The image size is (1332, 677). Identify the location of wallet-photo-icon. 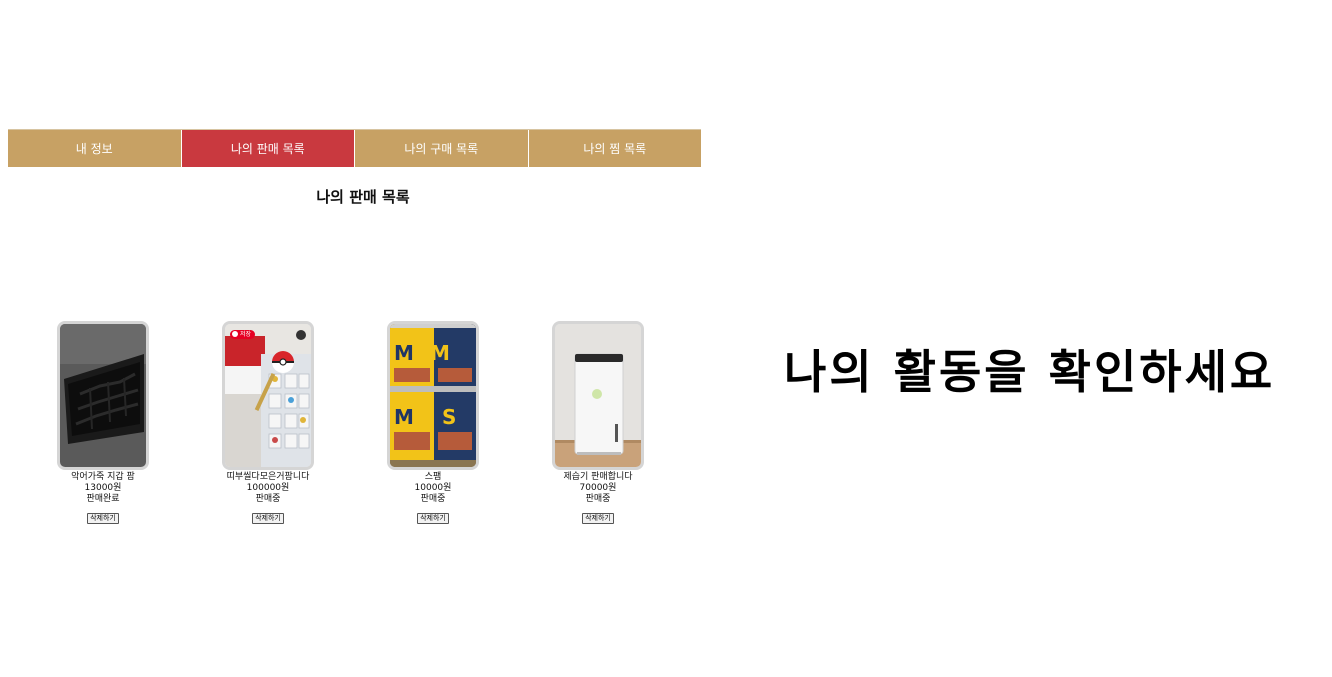
(103, 395).